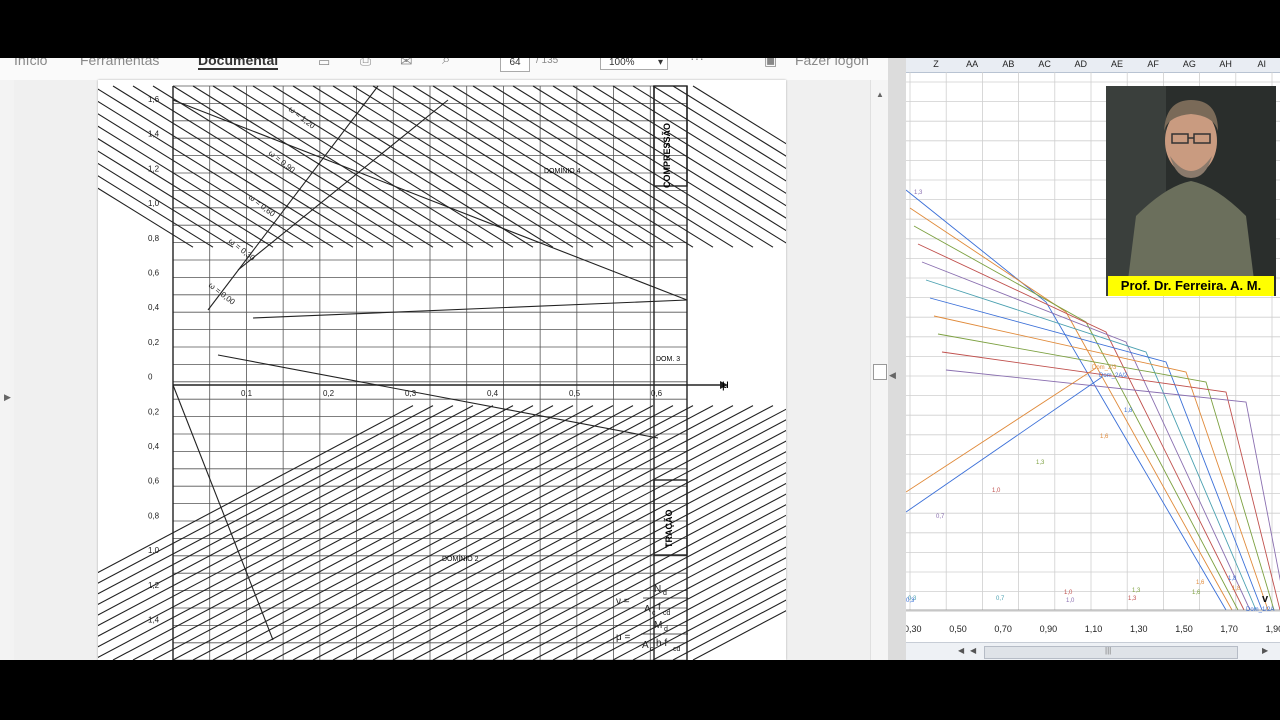 Image resolution: width=1280 pixels, height=720 pixels. I want to click on expand-panel-icon: ▶, so click(7, 397).